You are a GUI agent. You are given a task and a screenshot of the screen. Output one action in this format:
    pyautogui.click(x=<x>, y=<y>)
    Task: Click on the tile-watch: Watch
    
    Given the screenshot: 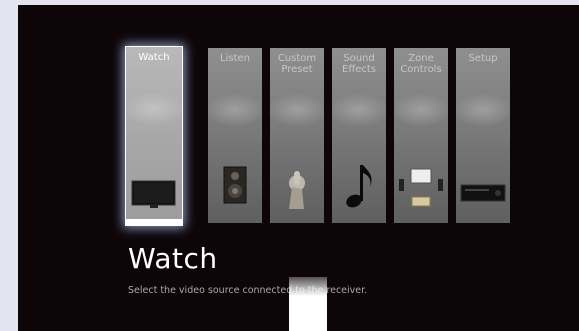 What is the action you would take?
    pyautogui.click(x=154, y=136)
    